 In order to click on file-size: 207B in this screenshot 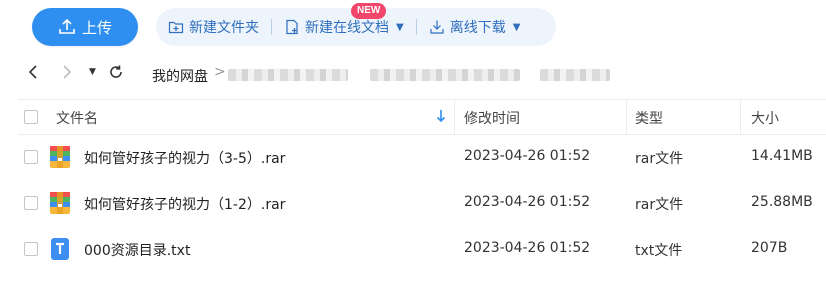, I will do `click(769, 248)`.